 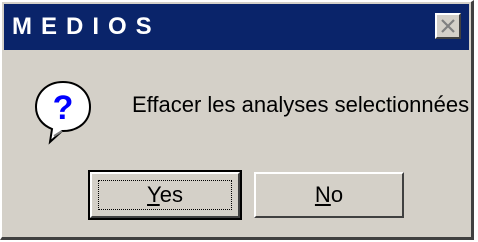 I want to click on yes-mnemonic: Y, so click(x=153, y=194).